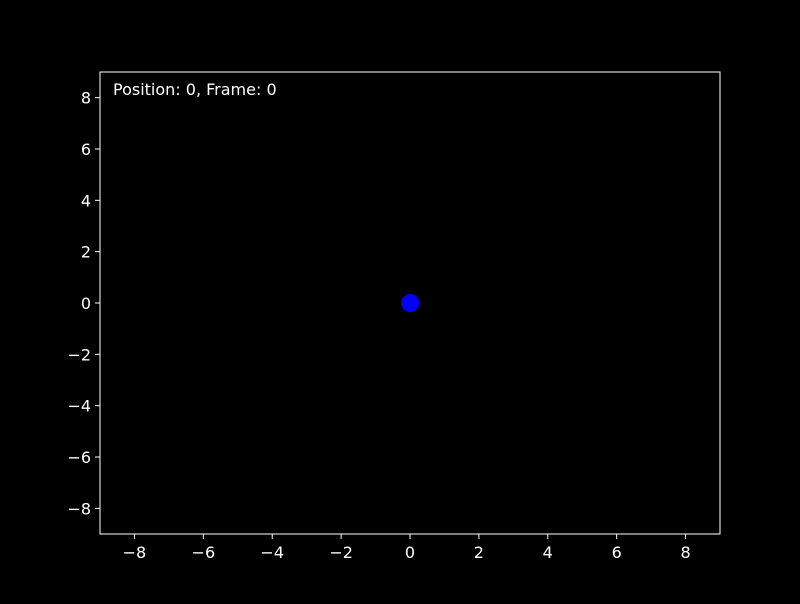  I want to click on x-tick-label: 4, so click(548, 552).